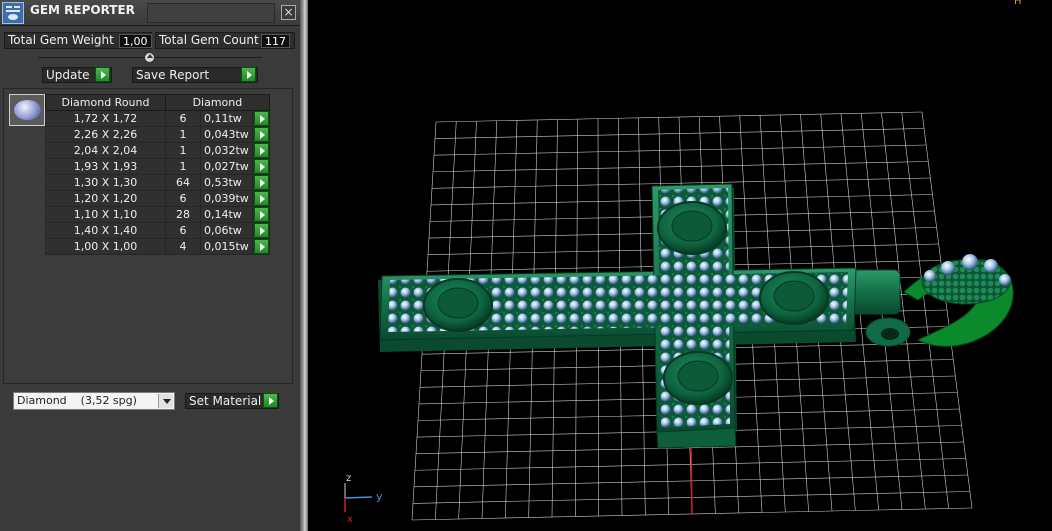 This screenshot has width=1052, height=531. What do you see at coordinates (248, 74) in the screenshot?
I see `save-report-go-icon` at bounding box center [248, 74].